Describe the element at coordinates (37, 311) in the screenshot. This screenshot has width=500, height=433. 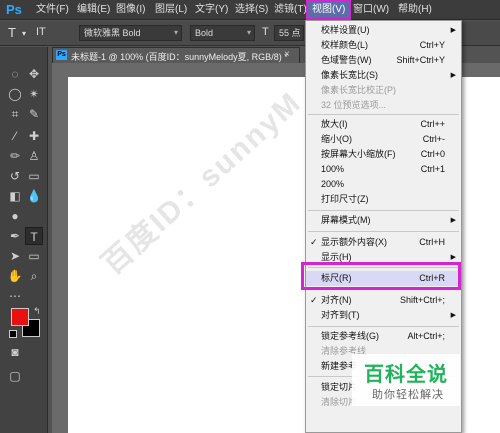
I see `swap-colors-icon: ↰` at that location.